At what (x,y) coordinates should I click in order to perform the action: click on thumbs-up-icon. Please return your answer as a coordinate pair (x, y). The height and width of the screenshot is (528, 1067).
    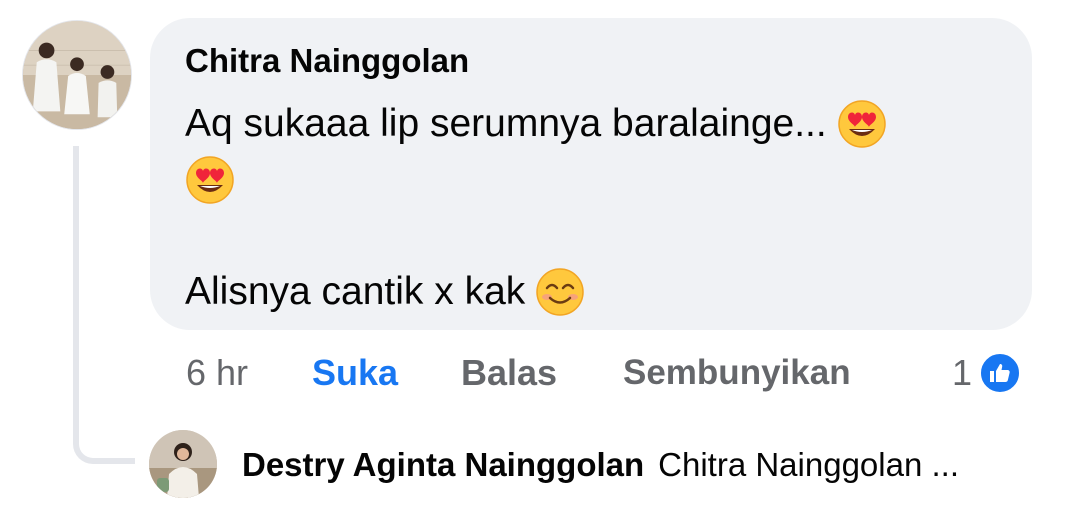
    Looking at the image, I should click on (1000, 373).